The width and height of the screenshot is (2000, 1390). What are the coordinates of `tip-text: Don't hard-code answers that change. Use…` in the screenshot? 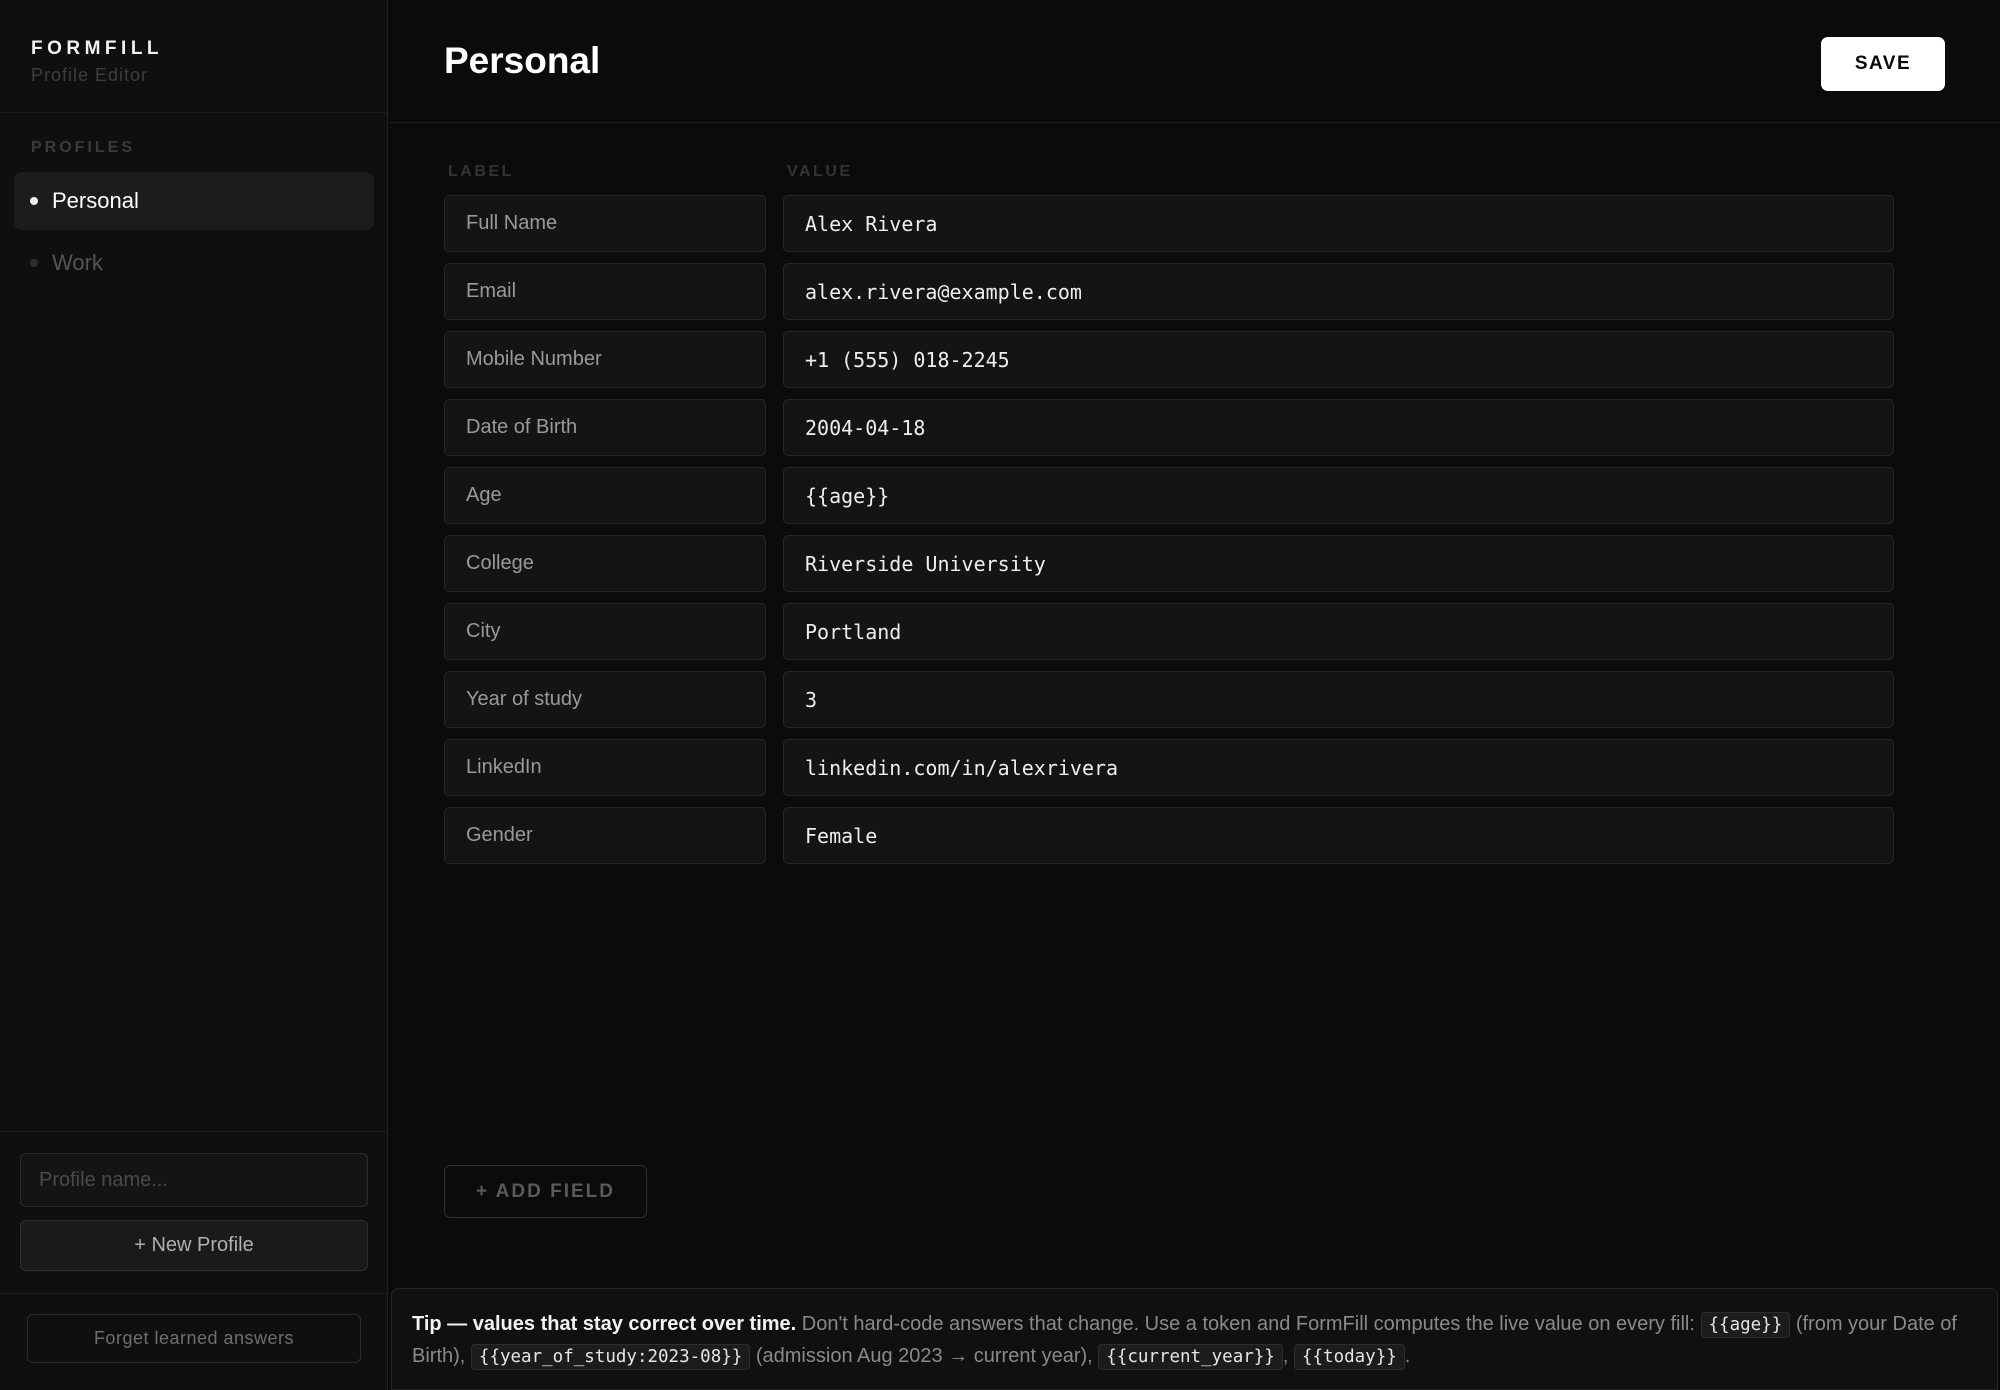 It's located at (1248, 1324).